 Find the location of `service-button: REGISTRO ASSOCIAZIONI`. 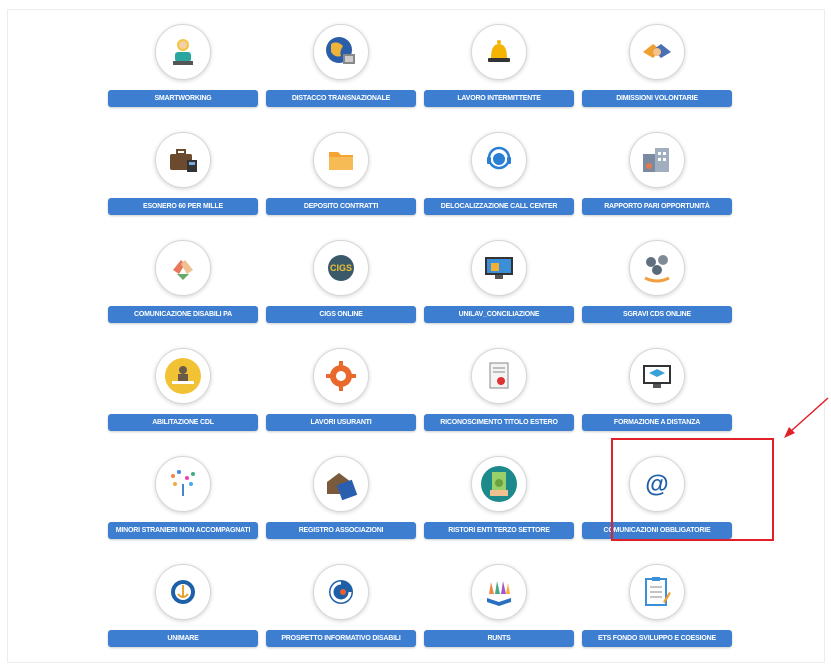

service-button: REGISTRO ASSOCIAZIONI is located at coordinates (341, 530).